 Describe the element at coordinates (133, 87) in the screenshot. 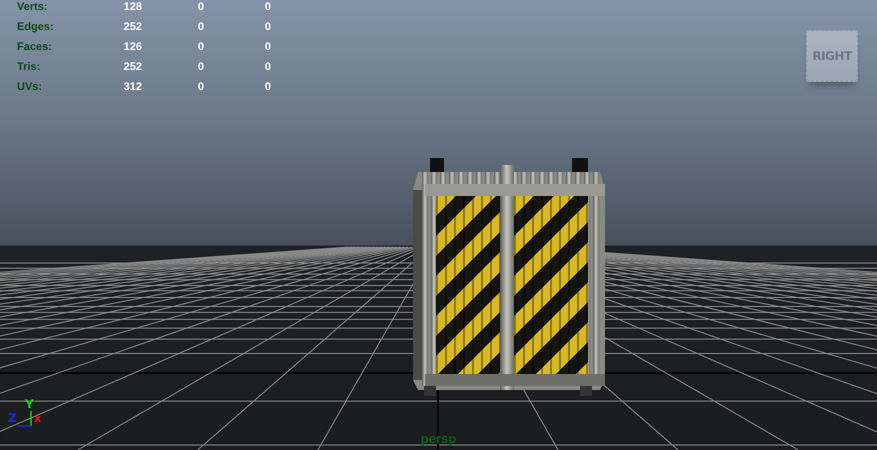

I see `stat-value: 312` at that location.